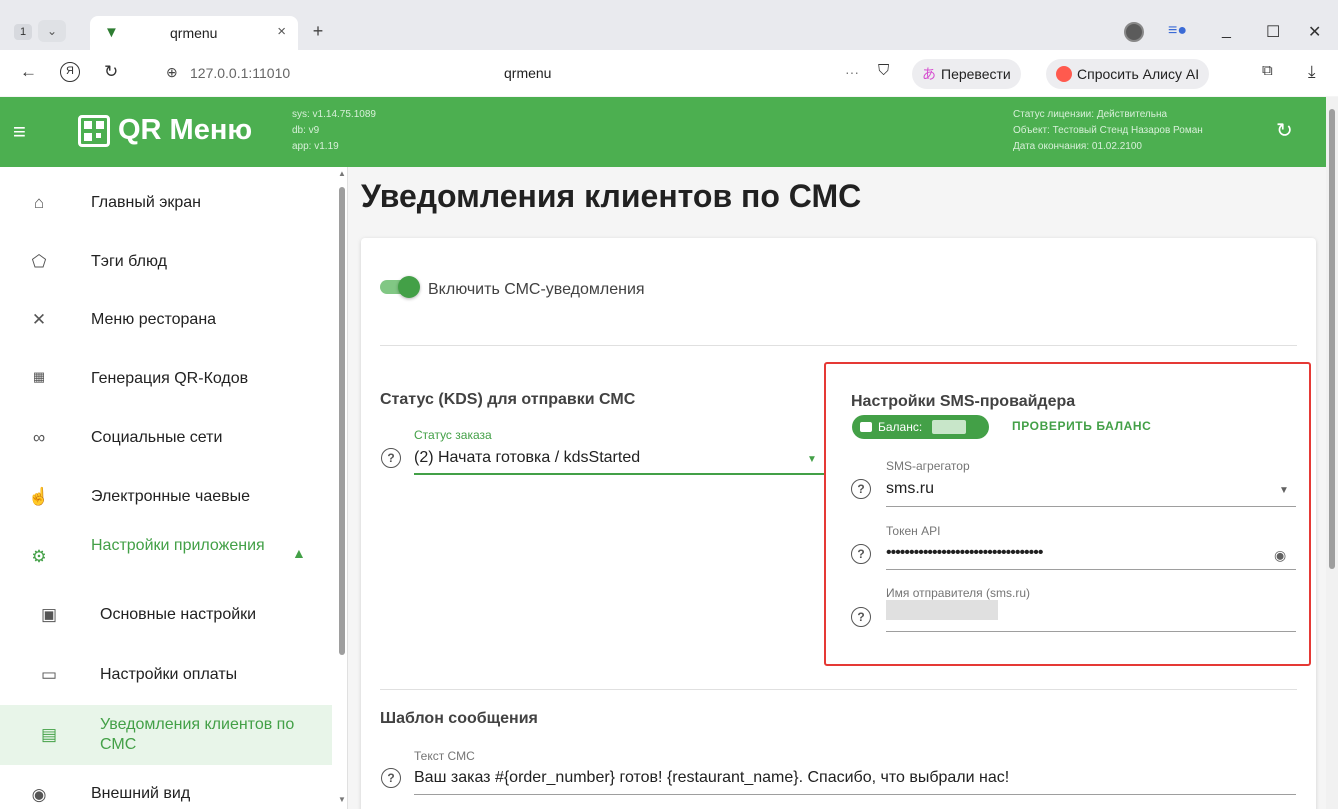 This screenshot has height=809, width=1338. I want to click on order-status-select: (2) Начата готовка / kdsStarted, so click(527, 458).